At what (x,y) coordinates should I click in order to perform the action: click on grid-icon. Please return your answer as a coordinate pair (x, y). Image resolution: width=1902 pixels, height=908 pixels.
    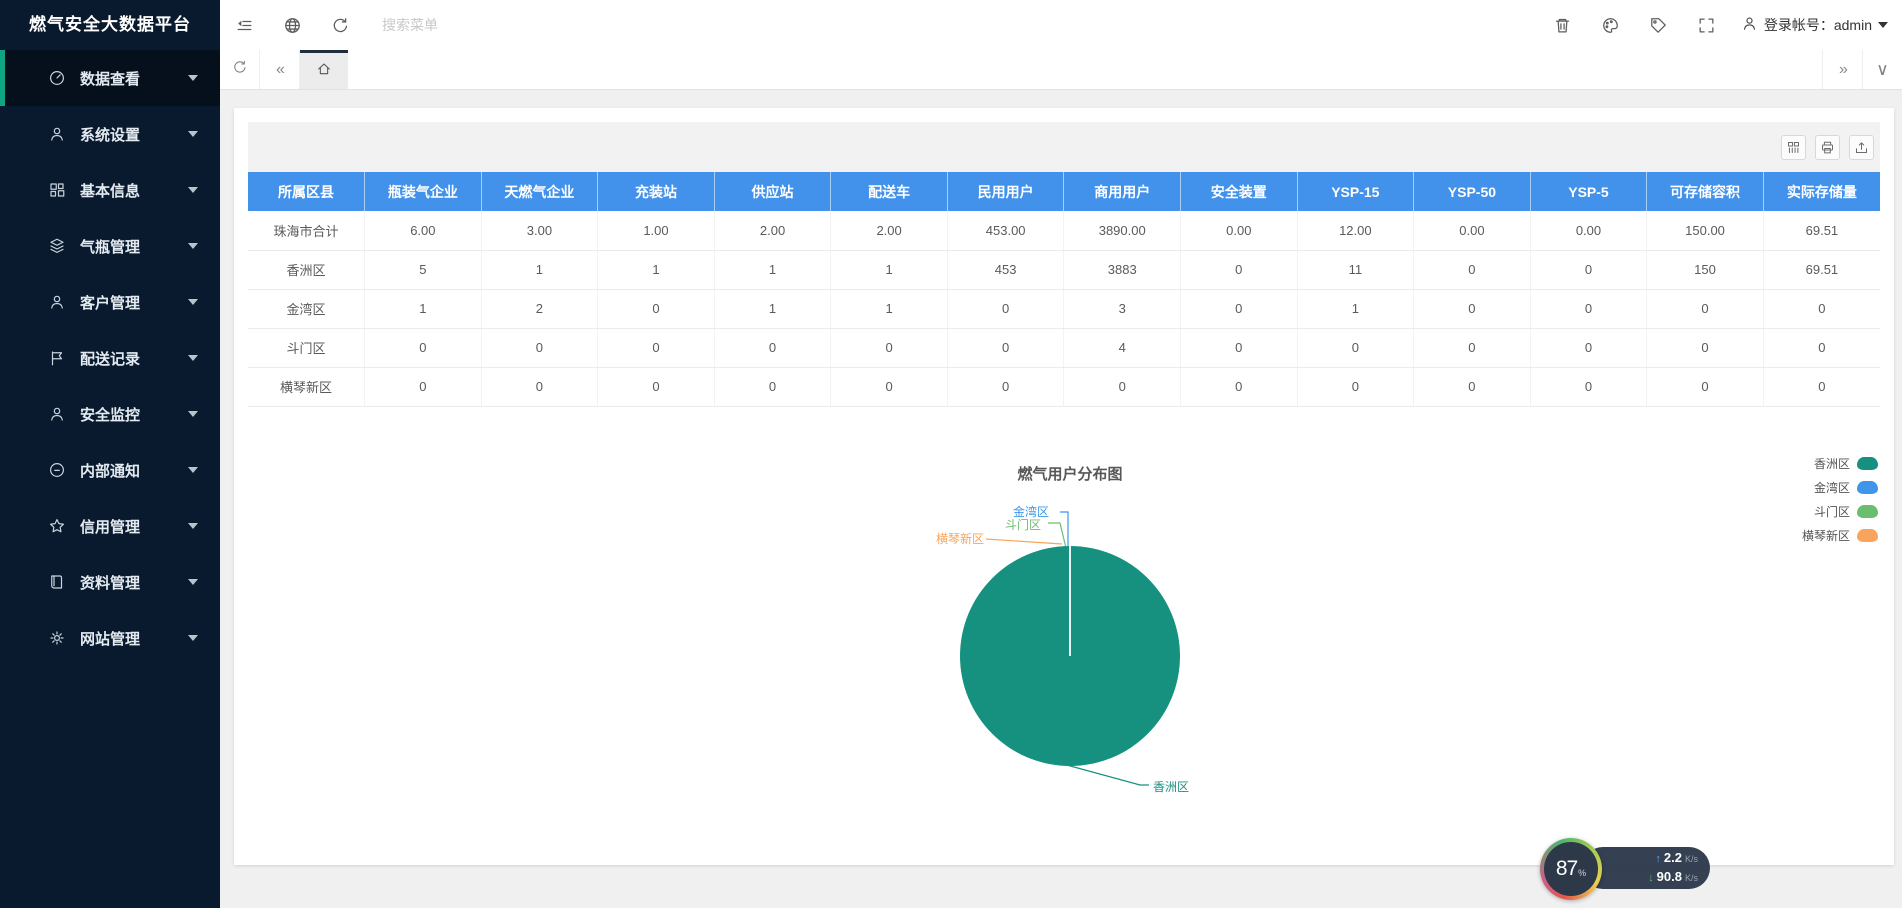
    Looking at the image, I should click on (57, 190).